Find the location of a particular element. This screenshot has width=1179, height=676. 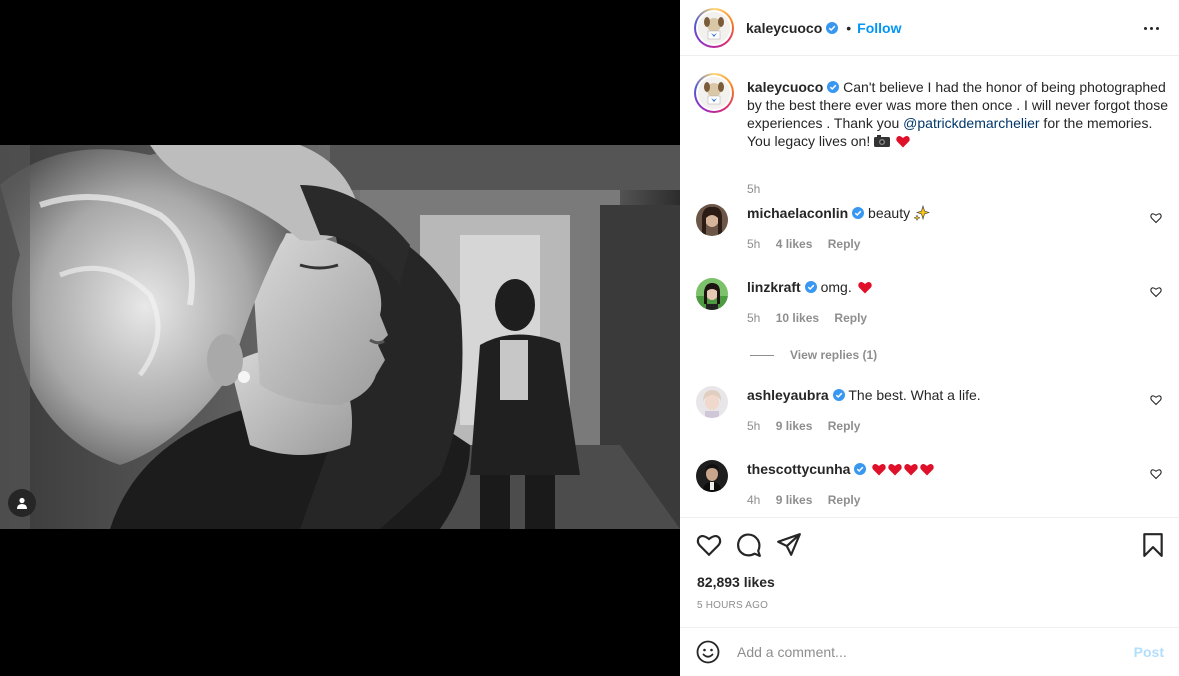

post-actions: 82,893 likes 5 HOURS AGO is located at coordinates (929, 572).